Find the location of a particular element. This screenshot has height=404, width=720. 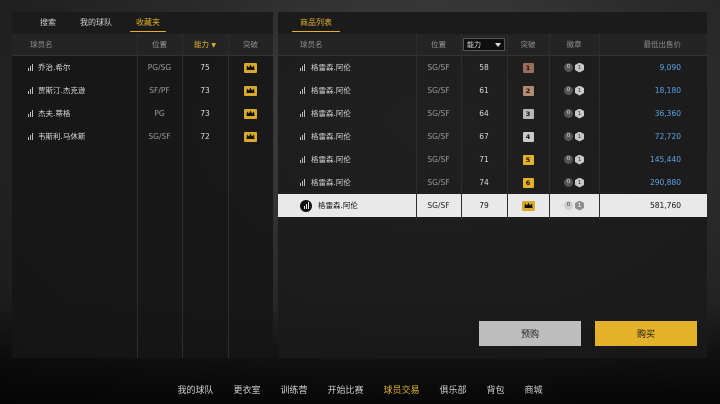

market-row: 格雷森.阿伦 SG/SF 64 3 0 1 36,360 is located at coordinates (492, 113).